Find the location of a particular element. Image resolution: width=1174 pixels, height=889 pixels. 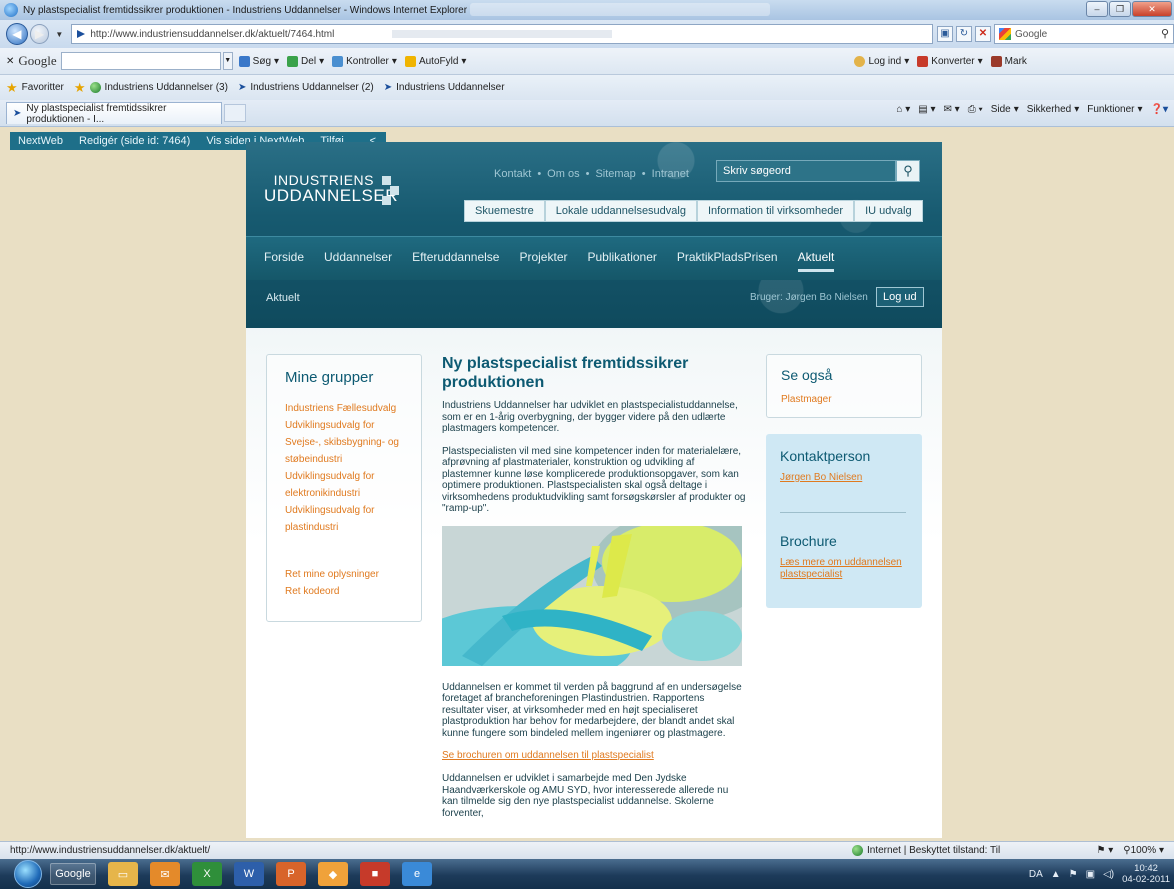

nextweb-edit-link: Redigér (side id: 7464) is located at coordinates (134, 141).